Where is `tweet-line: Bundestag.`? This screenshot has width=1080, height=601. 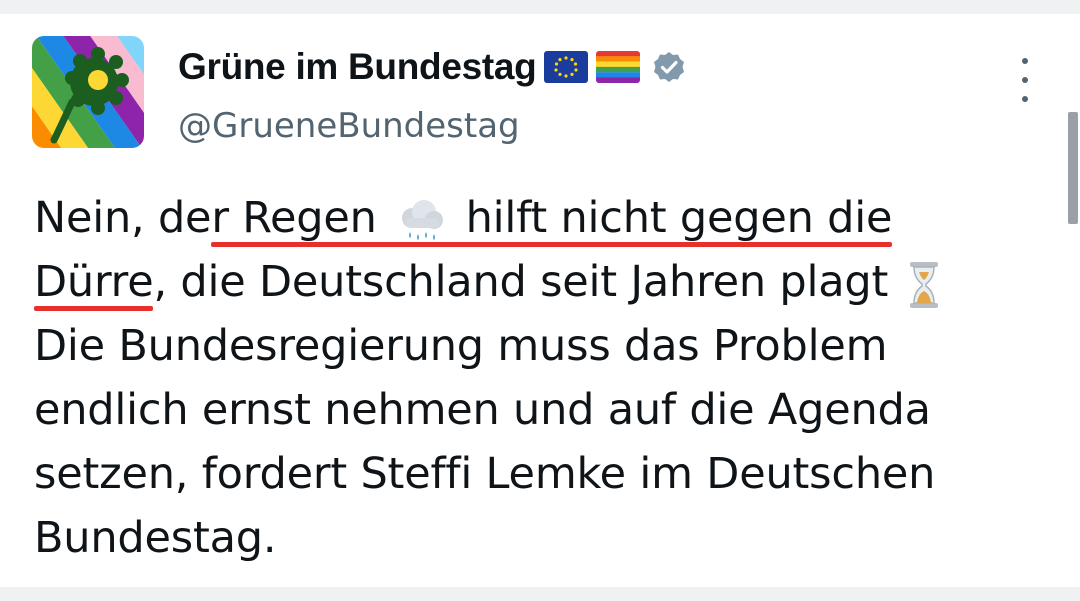 tweet-line: Bundestag. is located at coordinates (155, 538).